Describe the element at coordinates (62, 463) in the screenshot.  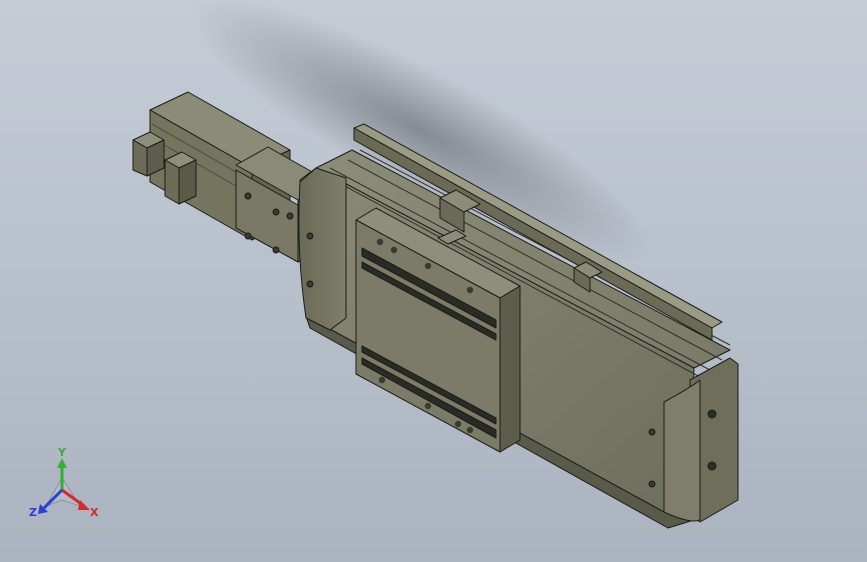
I see `y-axis-arrow` at that location.